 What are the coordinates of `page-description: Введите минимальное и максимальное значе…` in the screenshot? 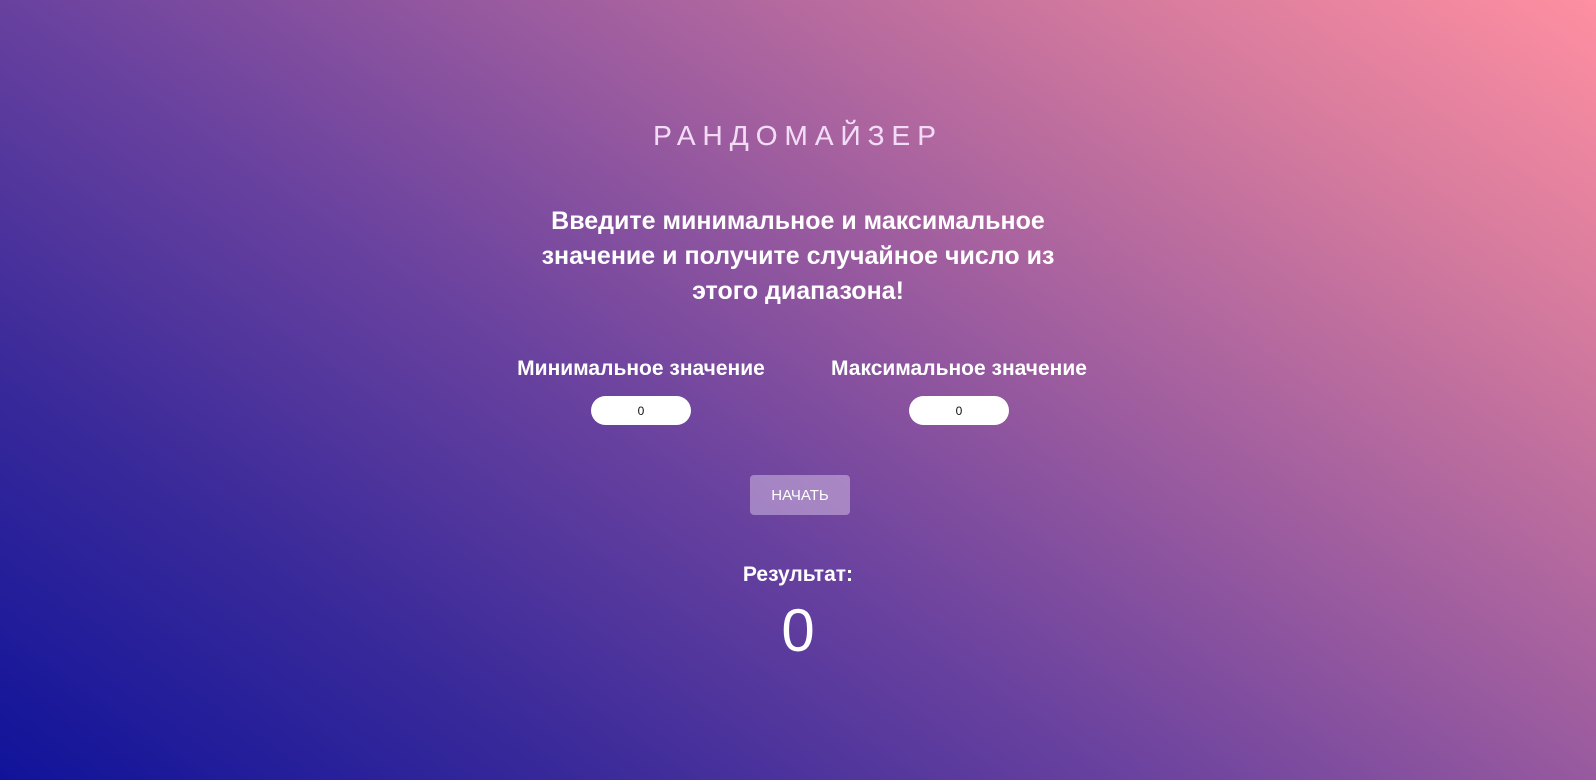 It's located at (798, 256).